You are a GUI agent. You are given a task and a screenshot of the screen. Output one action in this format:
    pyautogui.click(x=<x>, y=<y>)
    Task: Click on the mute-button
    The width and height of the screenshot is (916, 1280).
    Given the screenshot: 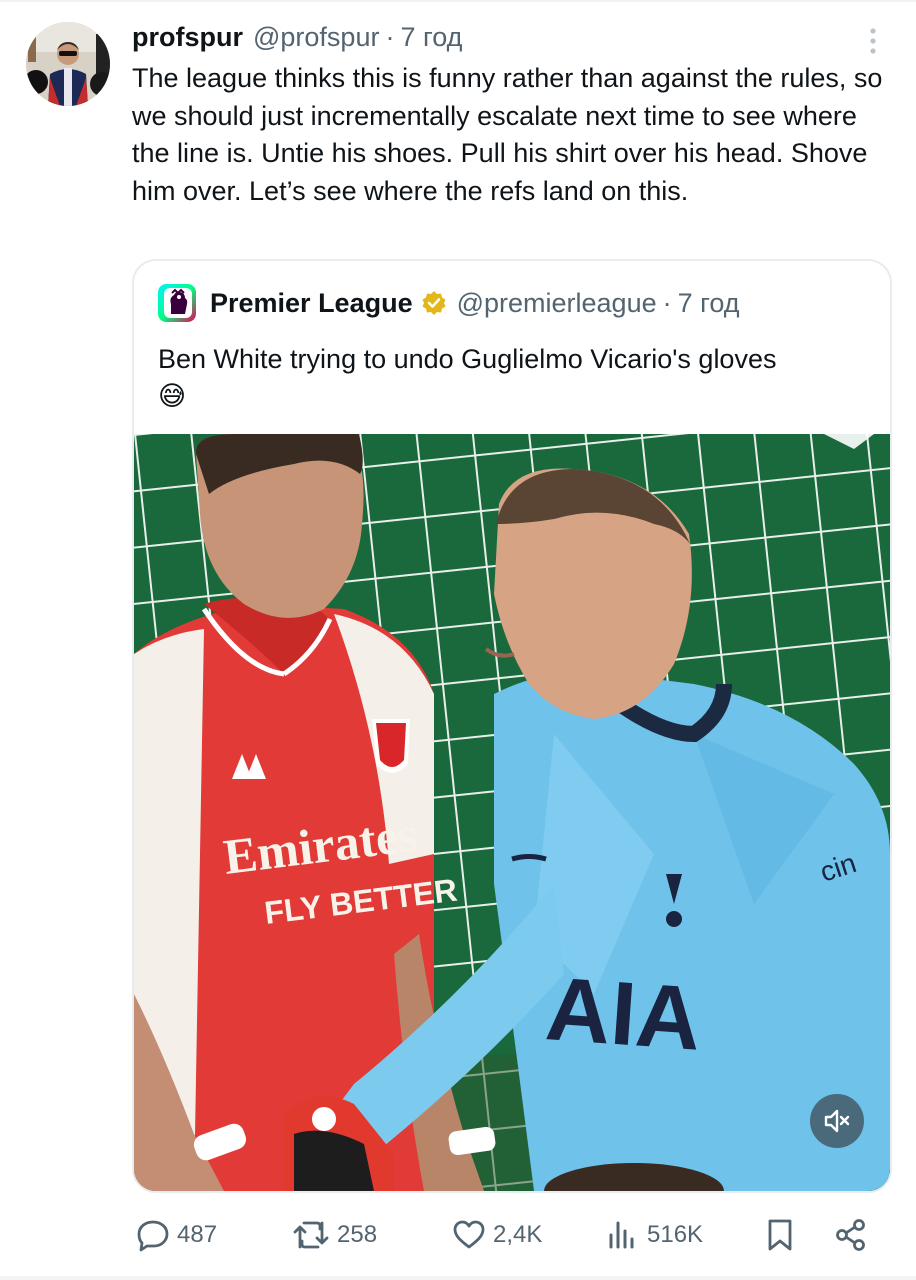 What is the action you would take?
    pyautogui.click(x=837, y=1121)
    